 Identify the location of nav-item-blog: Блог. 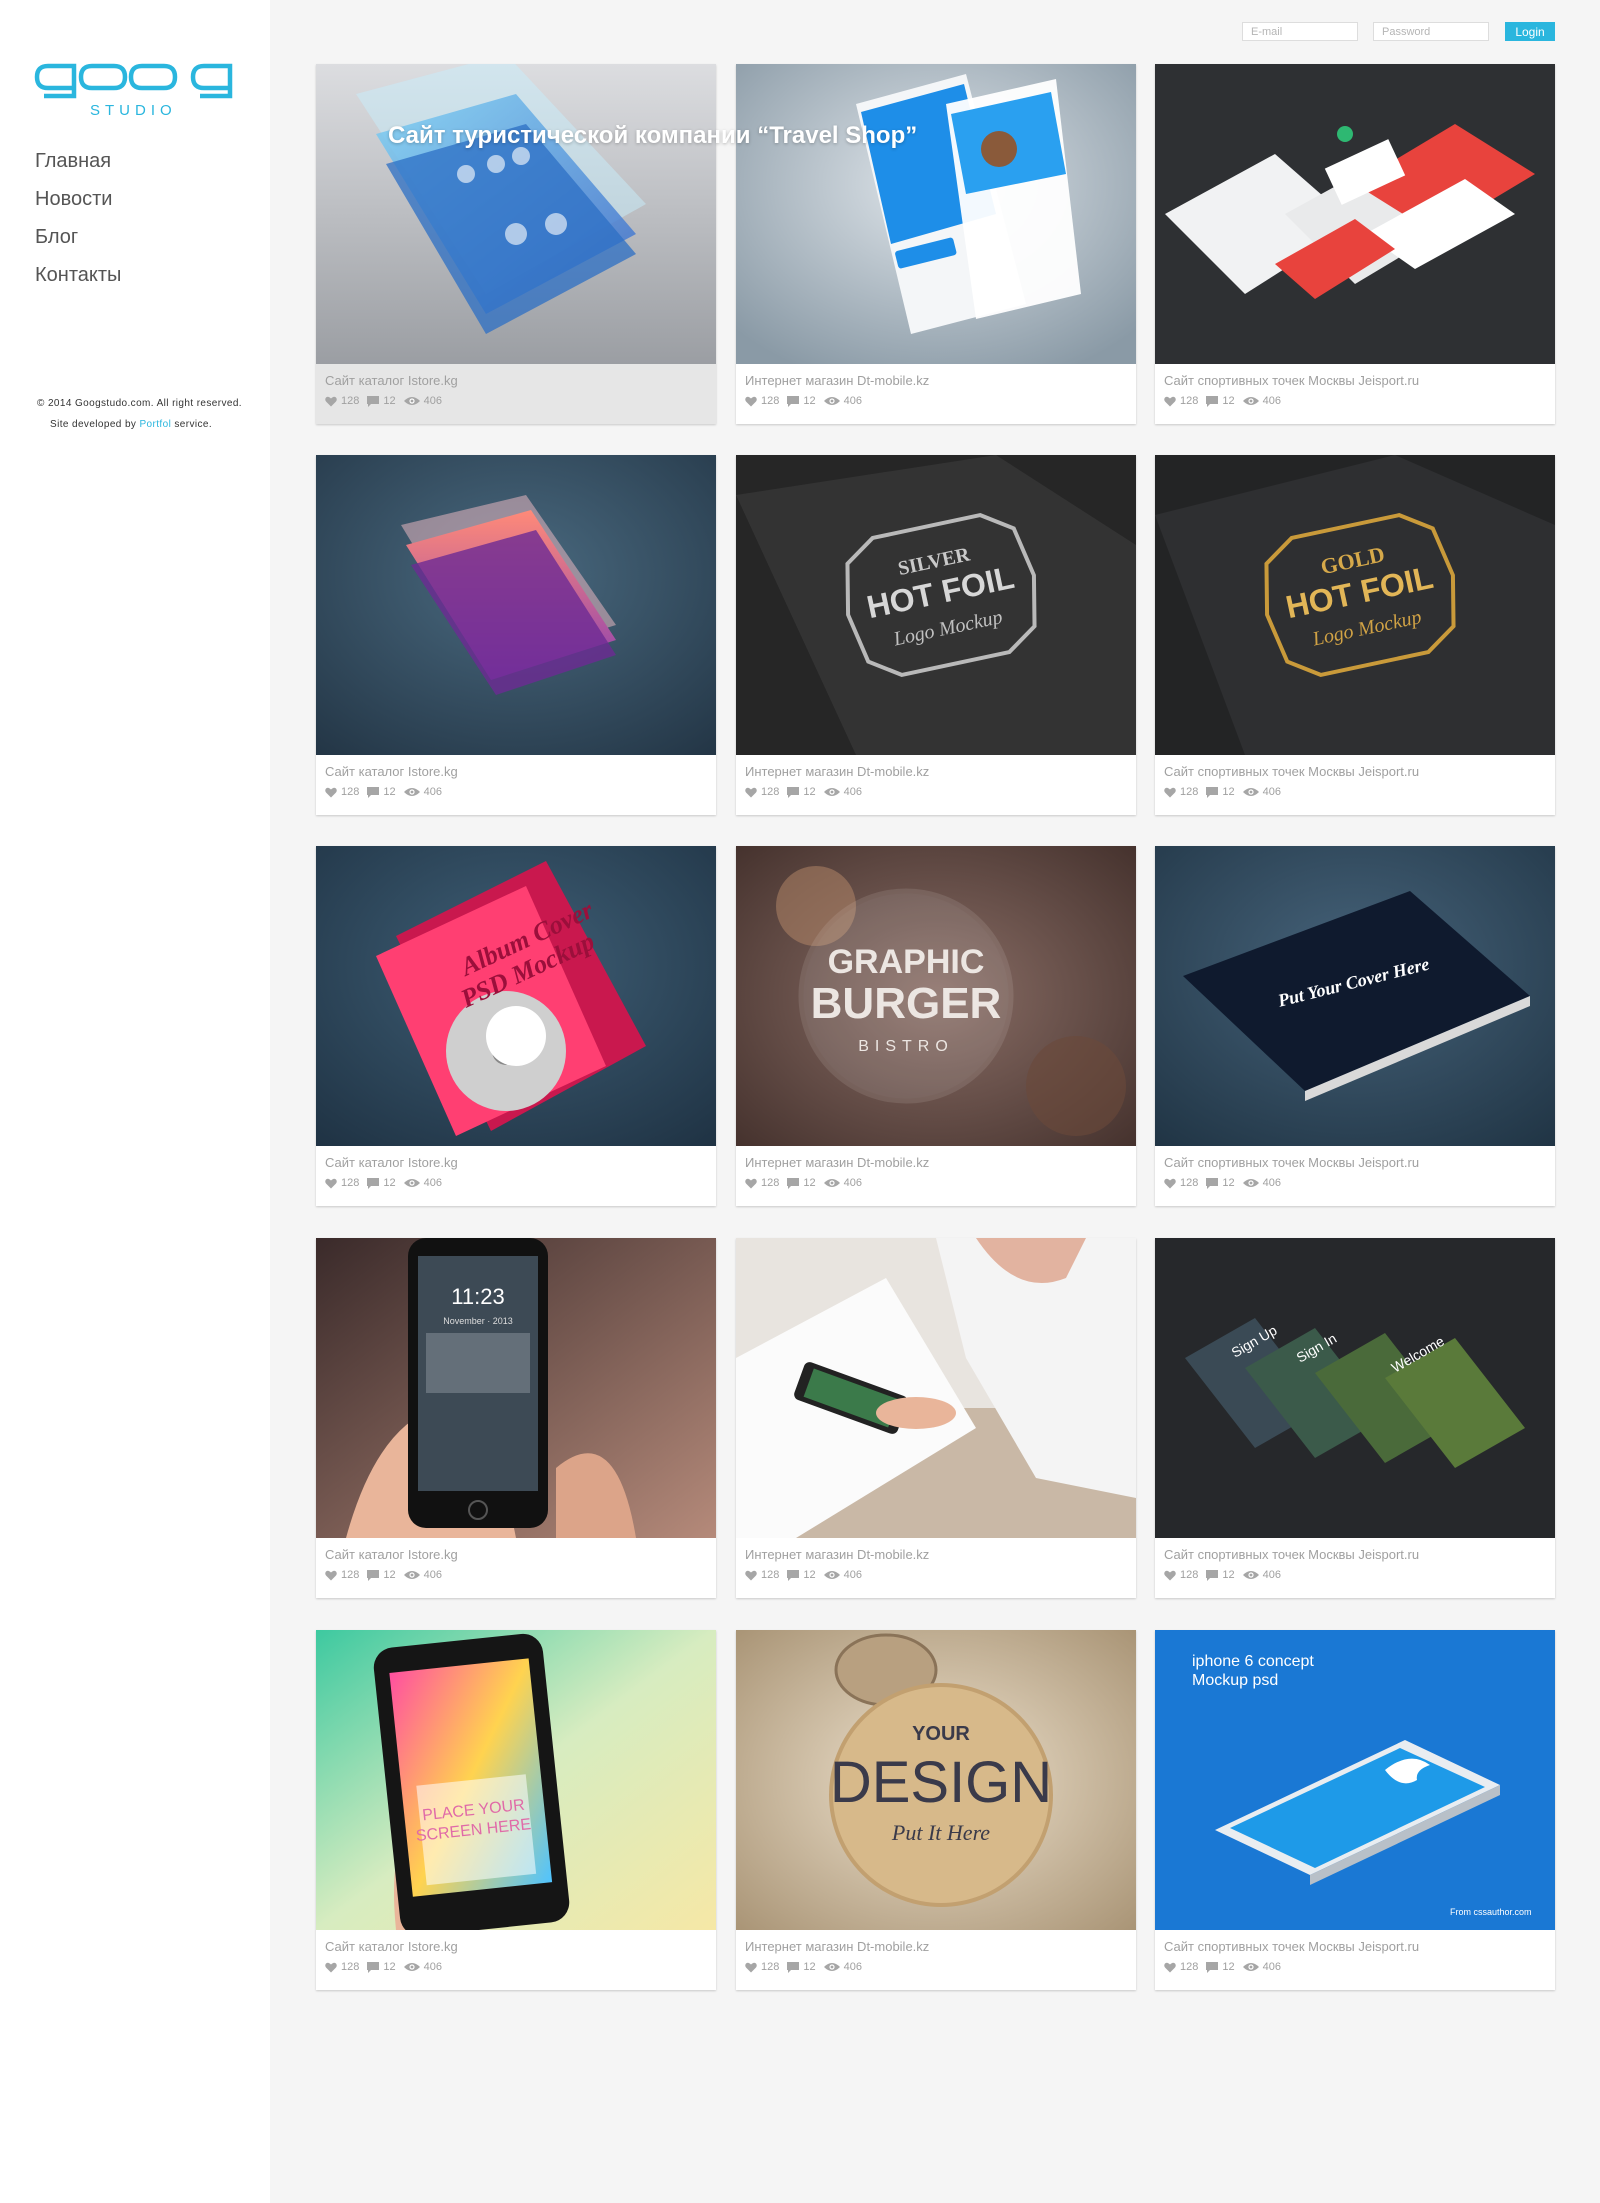
(78, 237).